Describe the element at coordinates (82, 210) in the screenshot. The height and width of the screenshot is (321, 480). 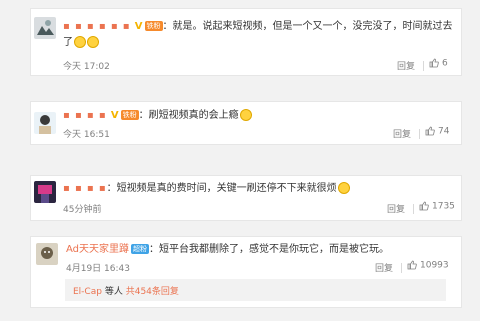
I see `comment-time: 45分钟前` at that location.